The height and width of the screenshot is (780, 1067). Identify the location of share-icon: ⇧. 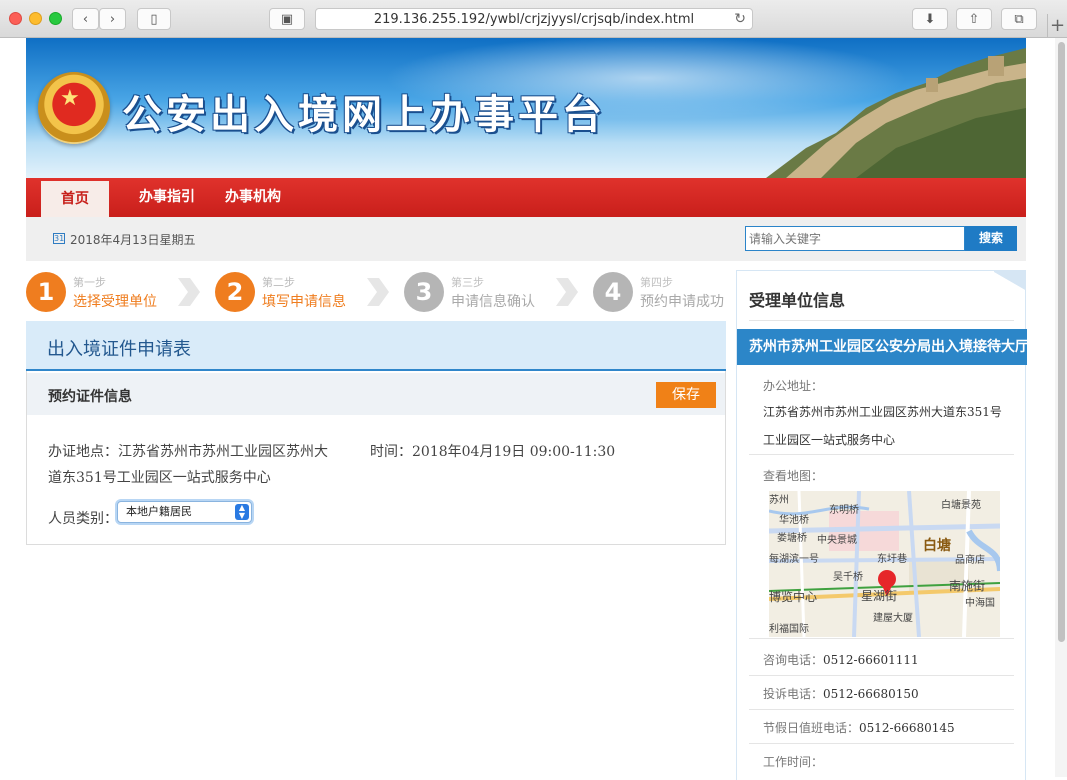
(974, 19).